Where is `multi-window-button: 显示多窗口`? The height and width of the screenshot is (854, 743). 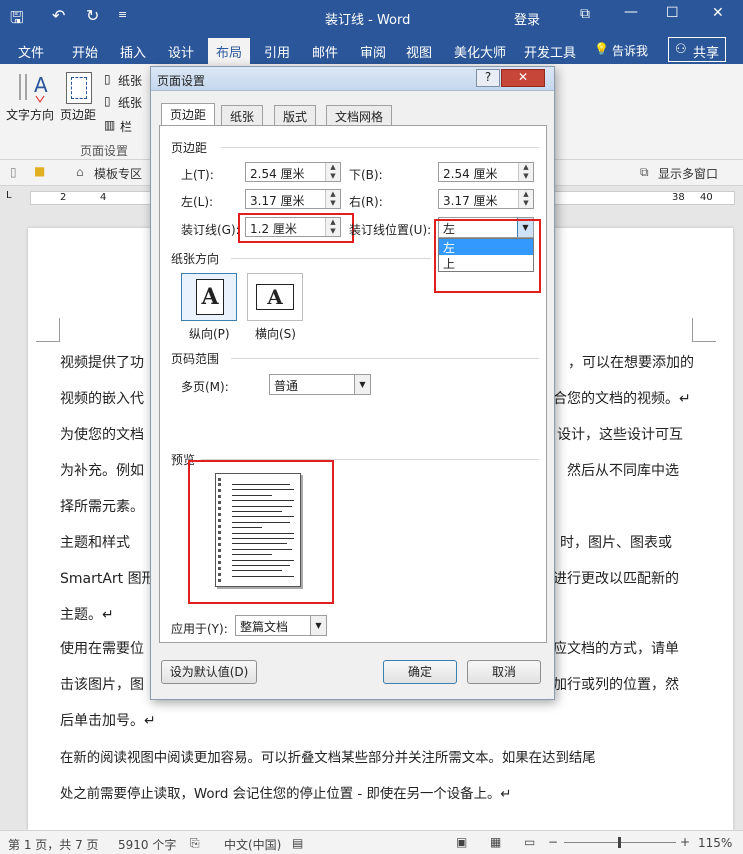 multi-window-button: 显示多窗口 is located at coordinates (688, 173).